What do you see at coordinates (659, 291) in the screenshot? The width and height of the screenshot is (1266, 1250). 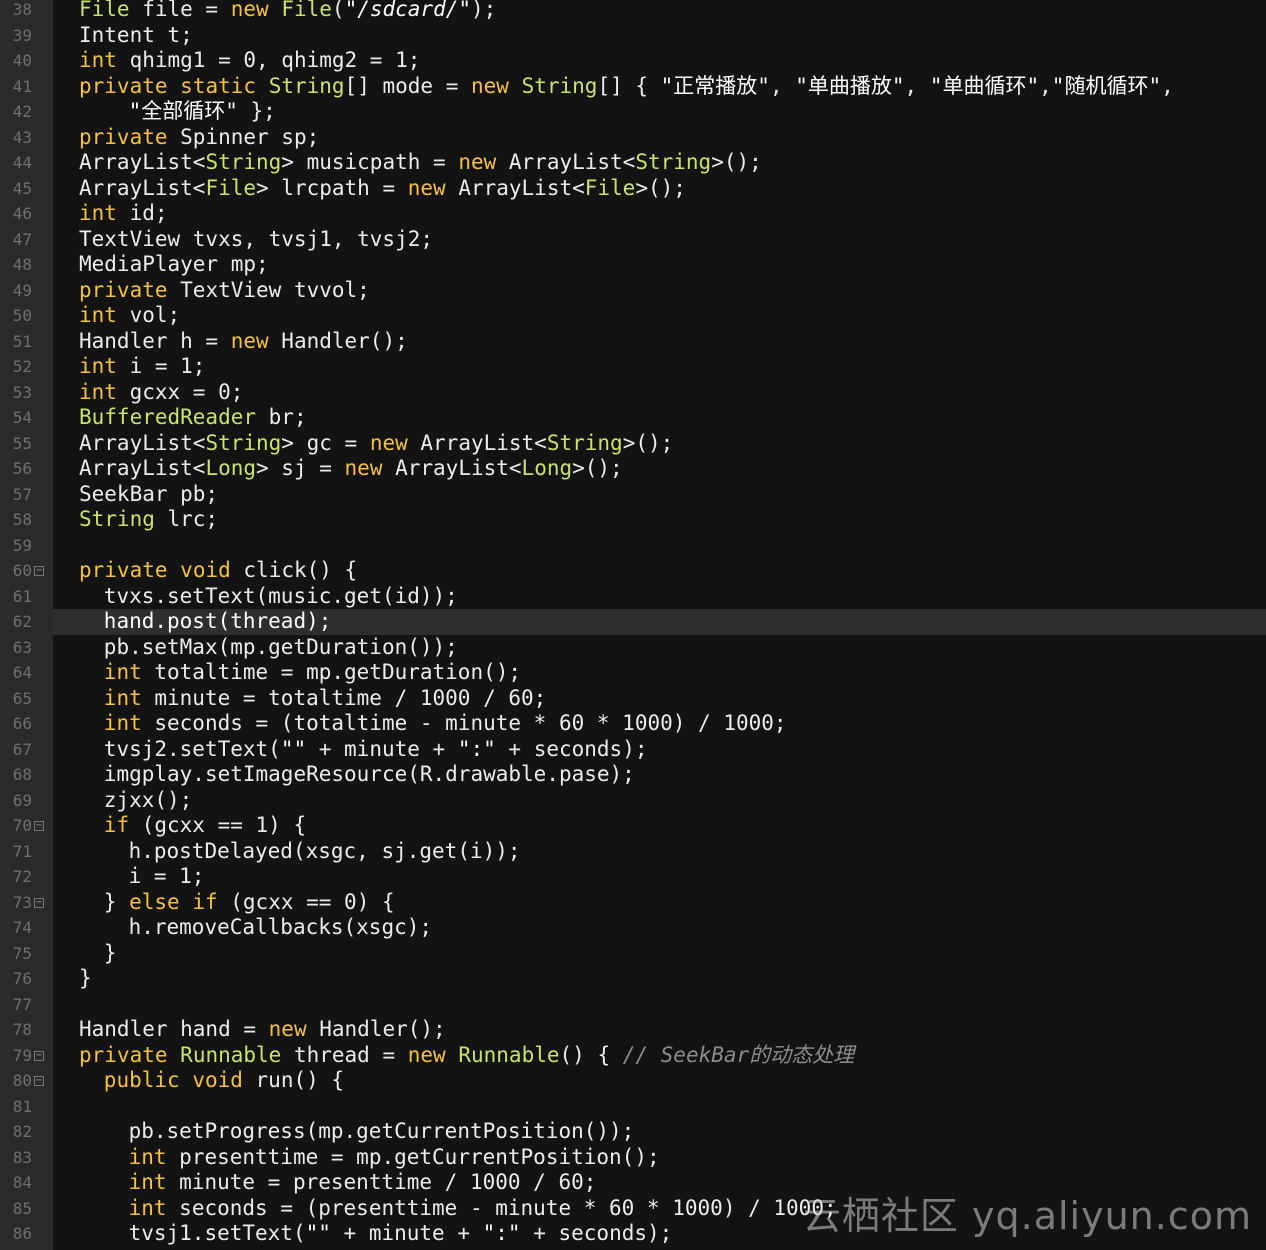 I see `code-line: private TextView tvvol;` at bounding box center [659, 291].